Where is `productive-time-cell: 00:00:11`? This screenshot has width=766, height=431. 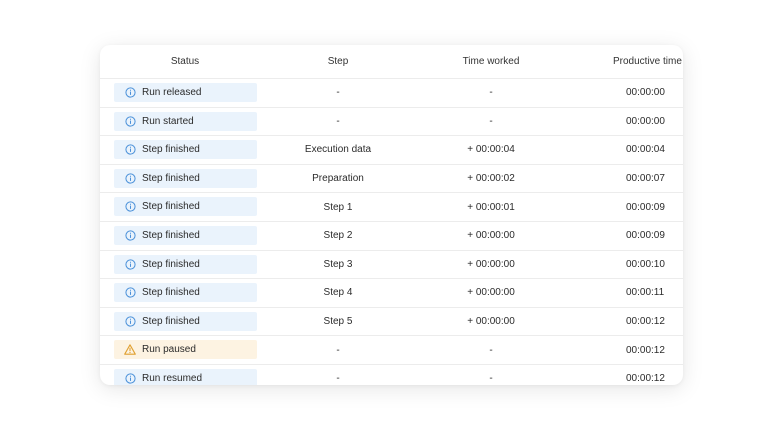
productive-time-cell: 00:00:11 is located at coordinates (645, 293).